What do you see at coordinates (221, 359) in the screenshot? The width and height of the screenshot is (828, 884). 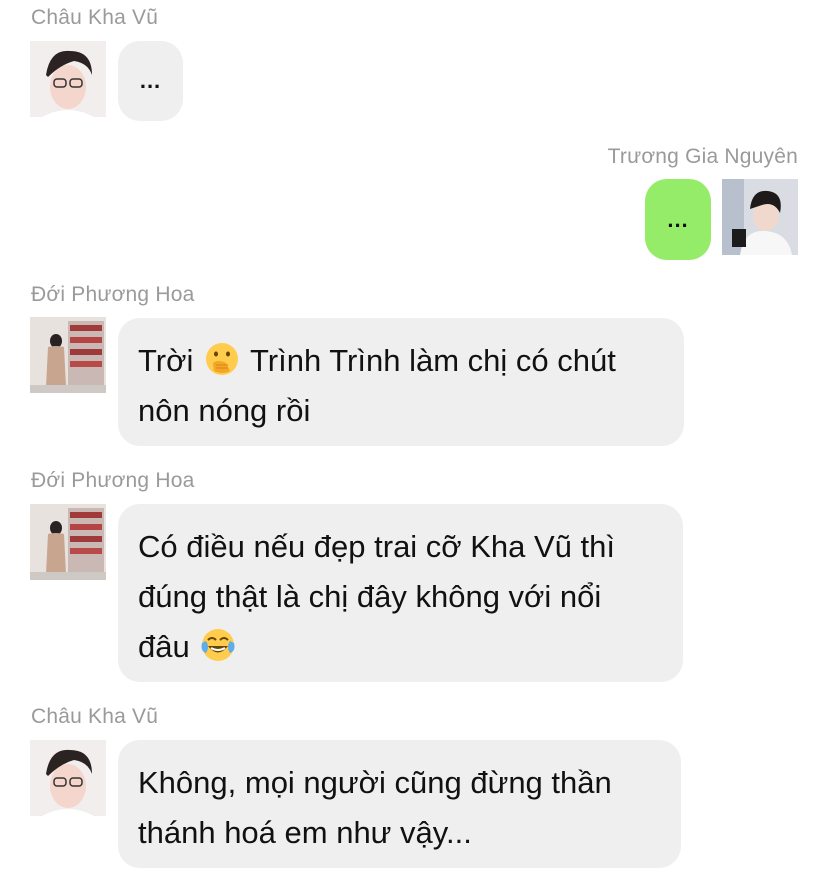 I see `face-with-hand-over-mouth-icon` at bounding box center [221, 359].